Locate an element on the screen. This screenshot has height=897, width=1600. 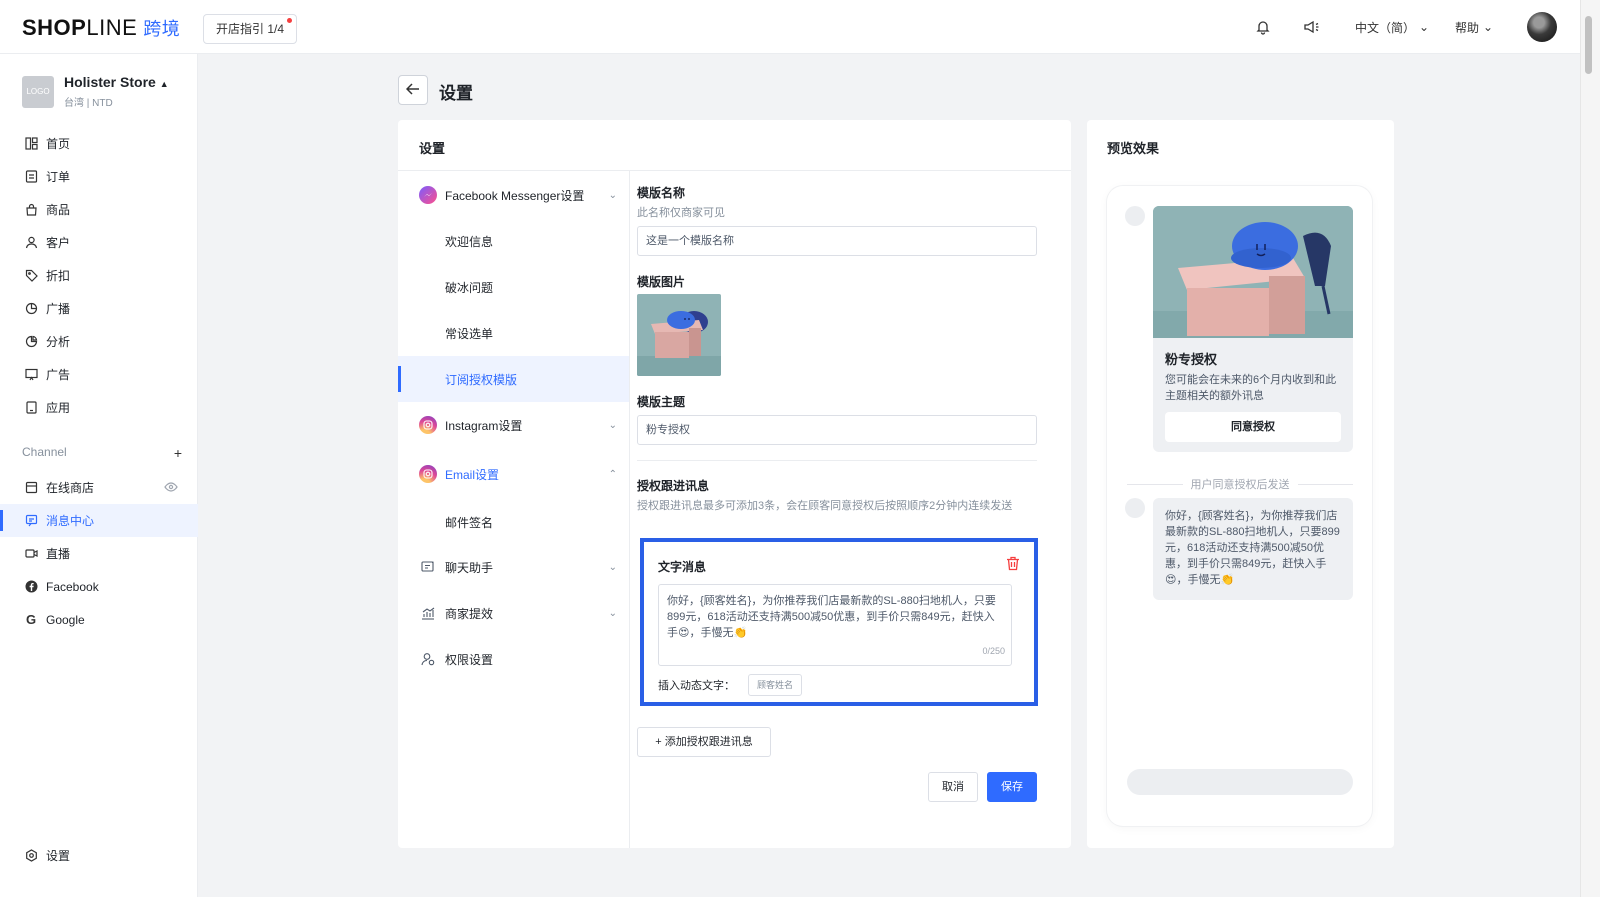
nav-live: 直播 is located at coordinates (99, 553).